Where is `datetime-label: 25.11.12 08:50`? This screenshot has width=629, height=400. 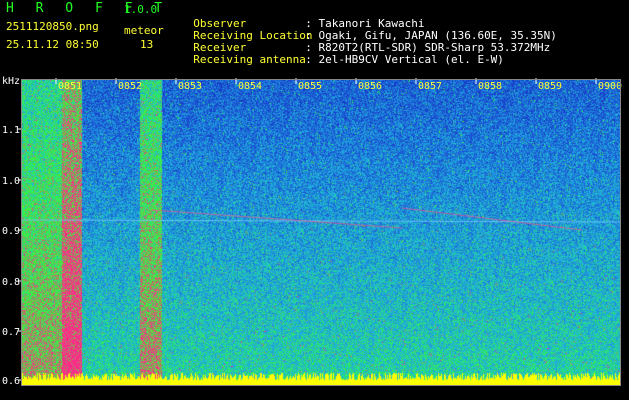
datetime-label: 25.11.12 08:50 is located at coordinates (52, 44).